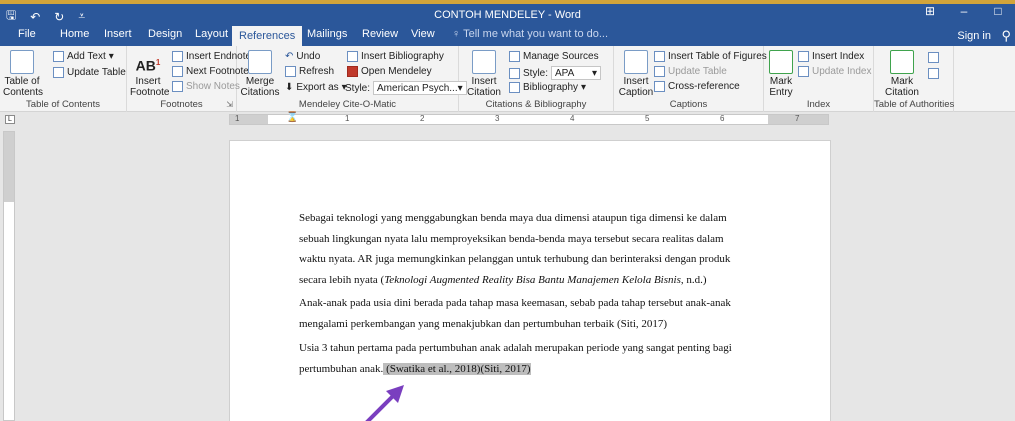  I want to click on tab-layout: Layout, so click(211, 34).